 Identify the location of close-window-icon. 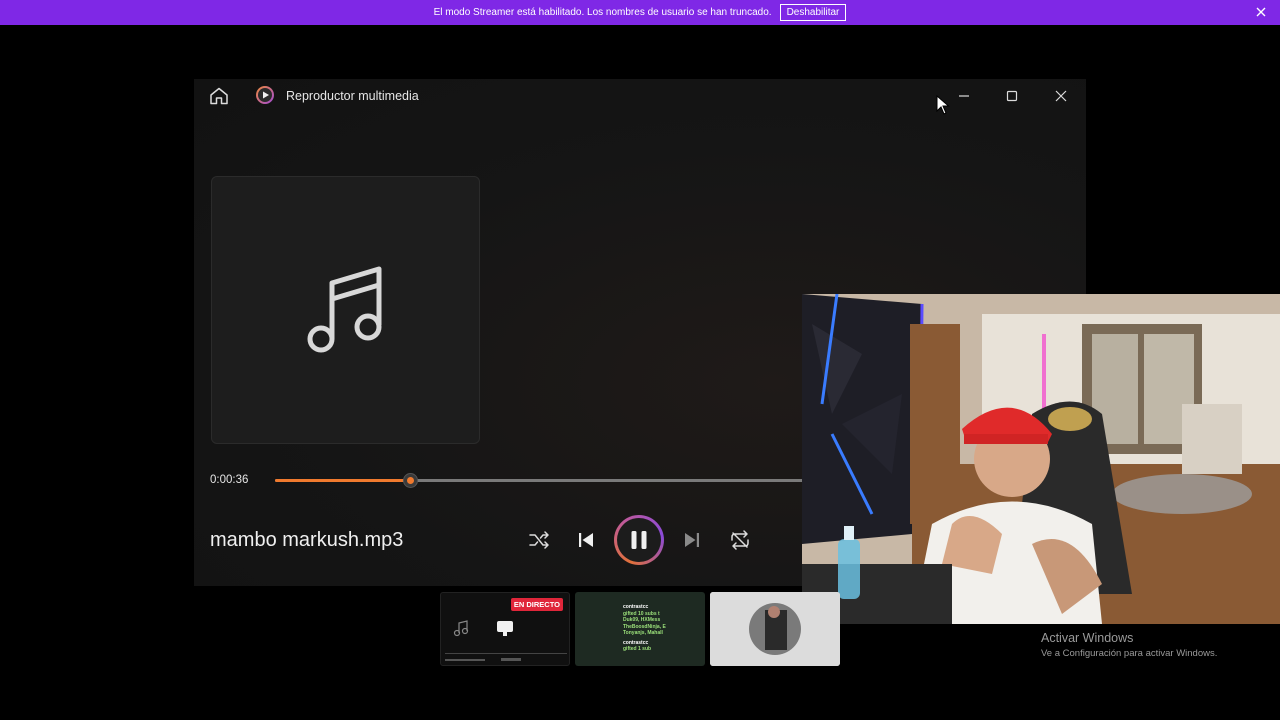
(1061, 96).